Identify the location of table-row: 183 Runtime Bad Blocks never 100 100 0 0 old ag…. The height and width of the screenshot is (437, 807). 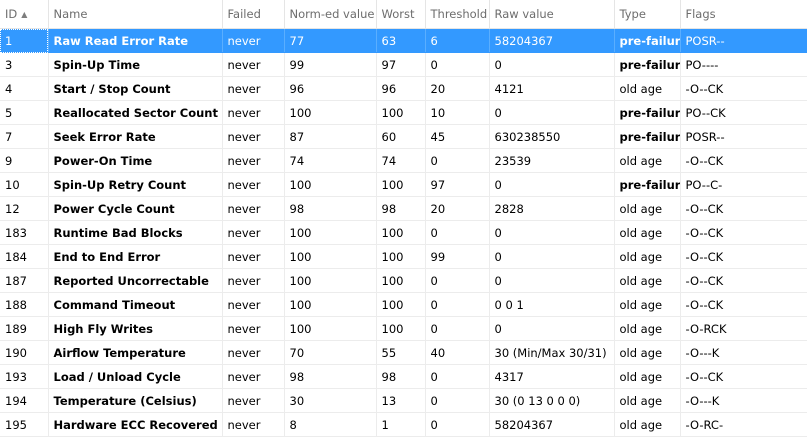
(403, 232).